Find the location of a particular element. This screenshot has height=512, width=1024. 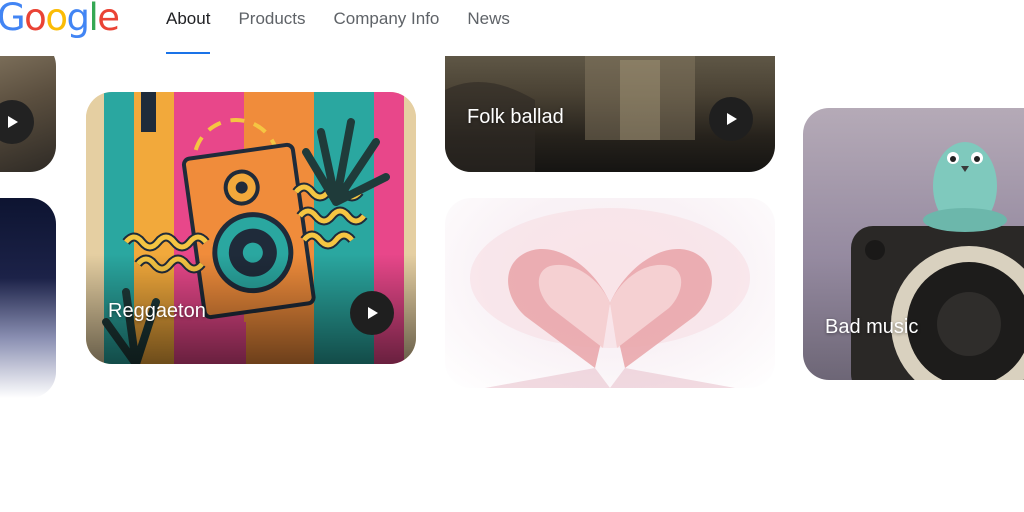

music-card-partial-bottom is located at coordinates (28, 298).